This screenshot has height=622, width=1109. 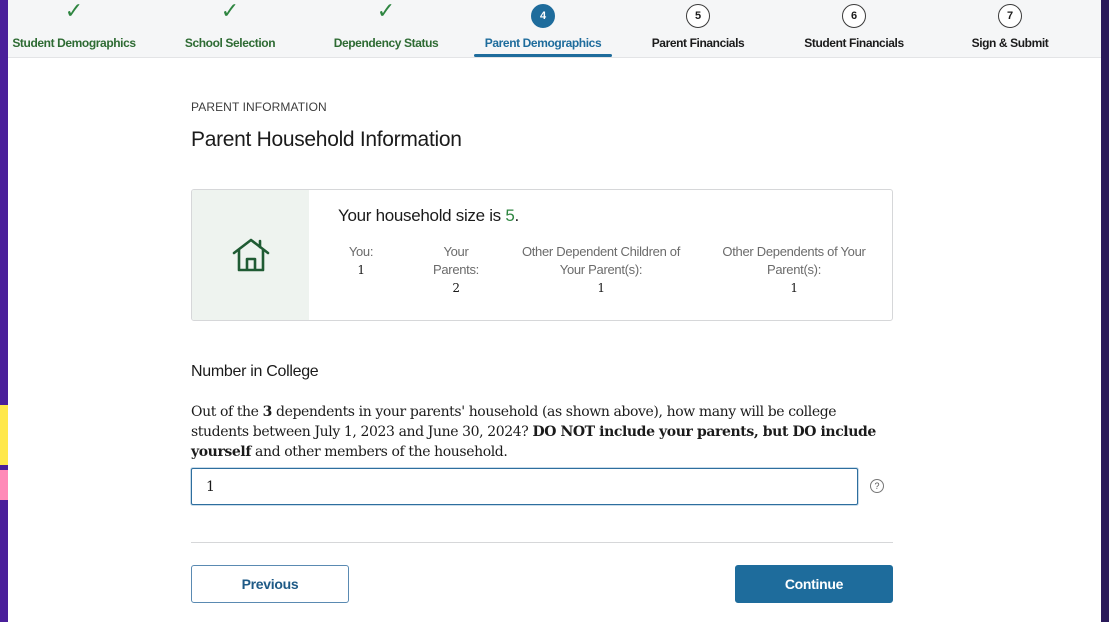 What do you see at coordinates (854, 29) in the screenshot?
I see `step-student-financials: 6 Student Financials` at bounding box center [854, 29].